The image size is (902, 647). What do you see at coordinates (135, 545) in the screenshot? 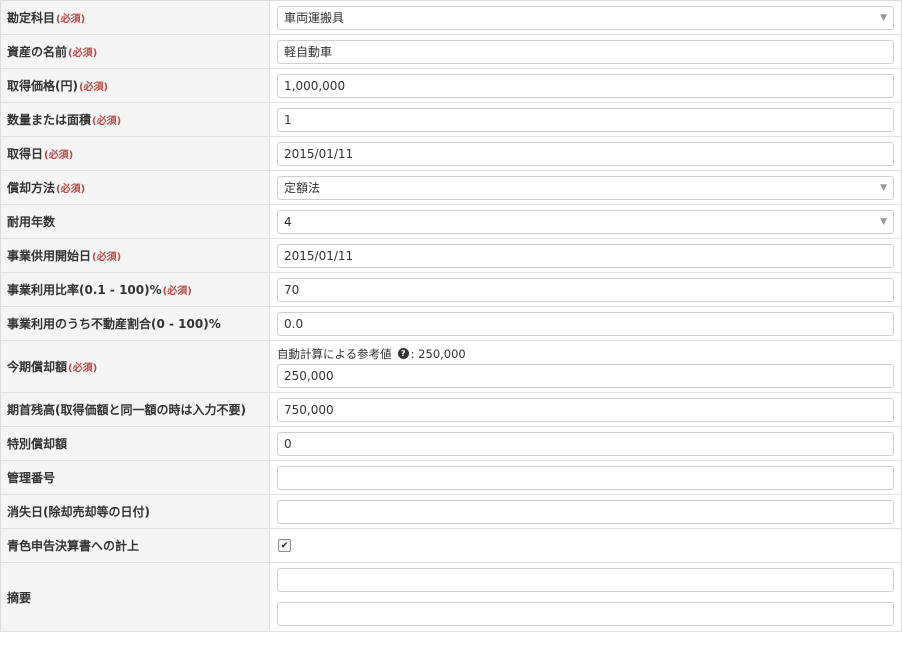
I see `label-blue-return: 青色申告決算書への計上` at bounding box center [135, 545].